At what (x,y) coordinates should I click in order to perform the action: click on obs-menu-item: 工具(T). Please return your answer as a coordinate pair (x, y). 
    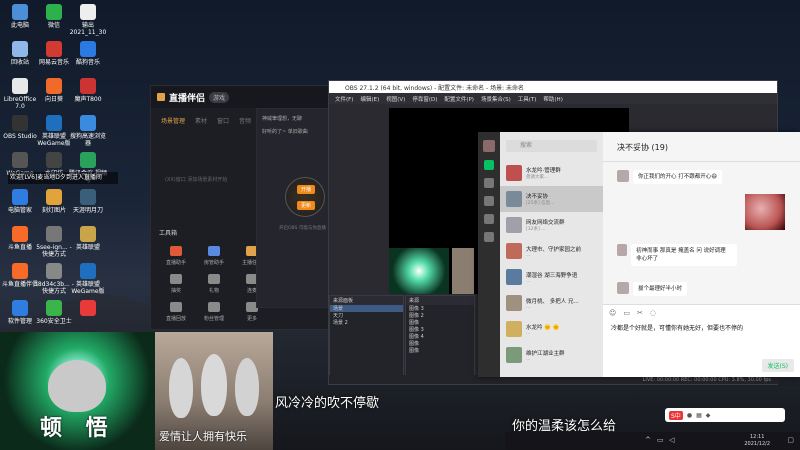
    Looking at the image, I should click on (527, 99).